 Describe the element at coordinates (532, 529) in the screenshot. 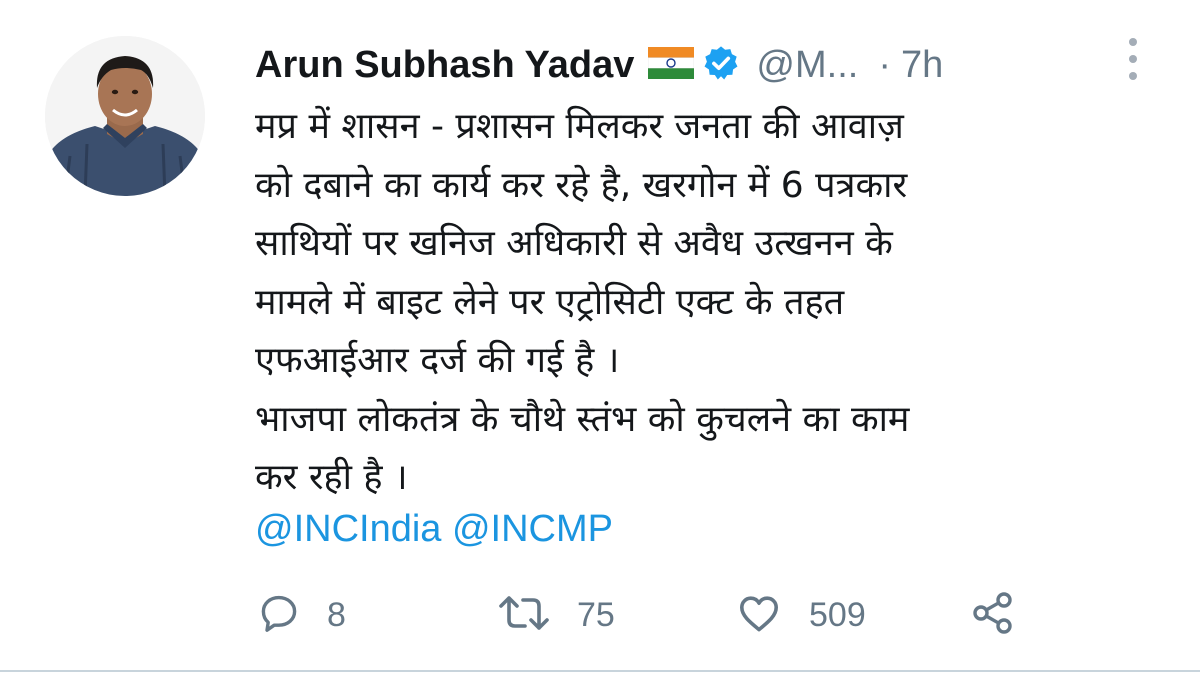

I see `mention-link: @INCMP` at that location.